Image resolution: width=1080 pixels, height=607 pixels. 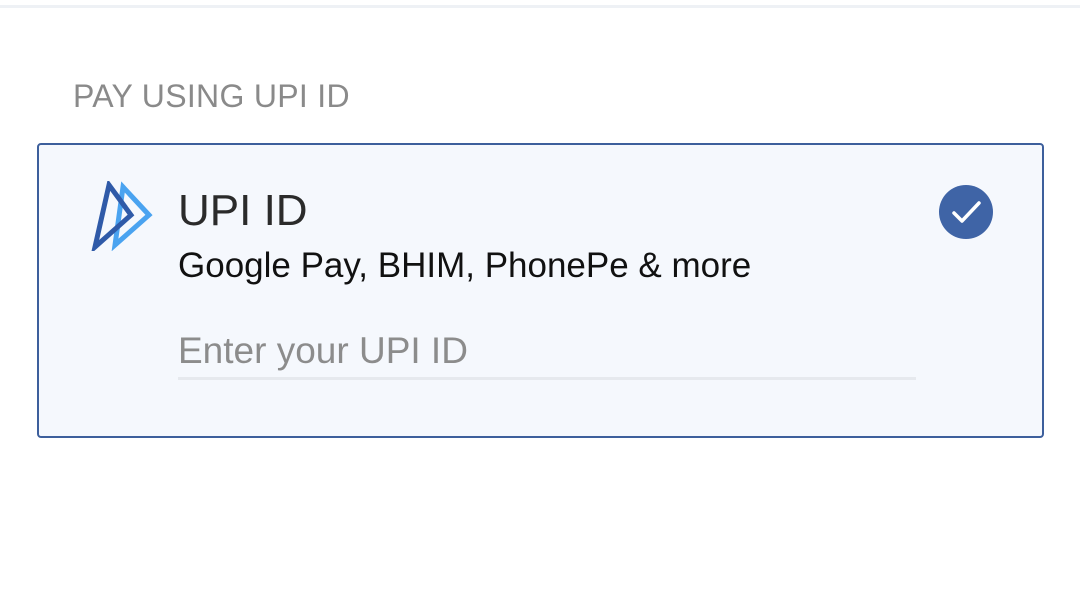 What do you see at coordinates (465, 265) in the screenshot?
I see `upi-option-subtitle: Google Pay, BHIM, PhonePe & more` at bounding box center [465, 265].